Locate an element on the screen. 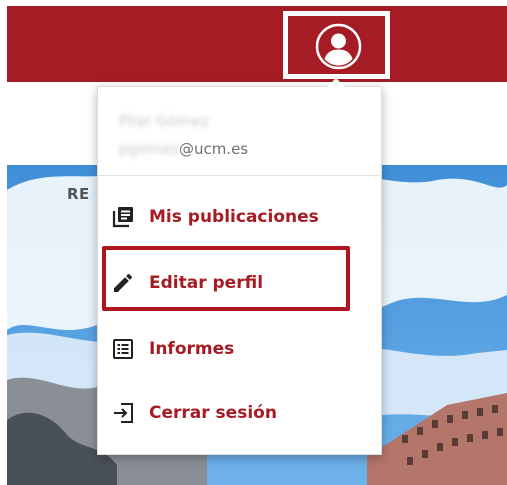 The width and height of the screenshot is (507, 485). menu-item-label: Informes is located at coordinates (192, 349).